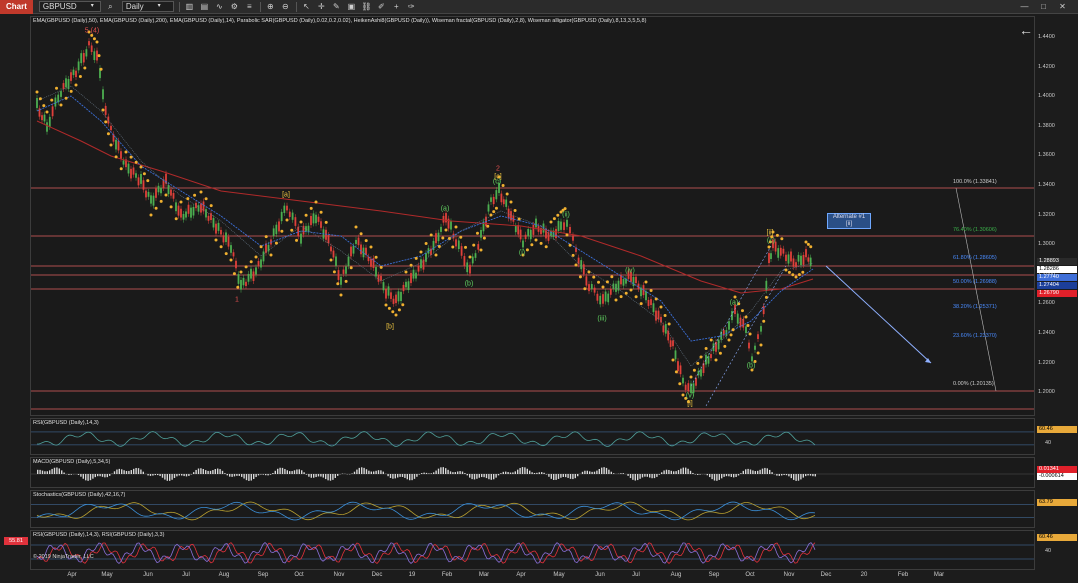  Describe the element at coordinates (69, 6) in the screenshot. I see `instrument-selector: GBPUSD ▾` at that location.